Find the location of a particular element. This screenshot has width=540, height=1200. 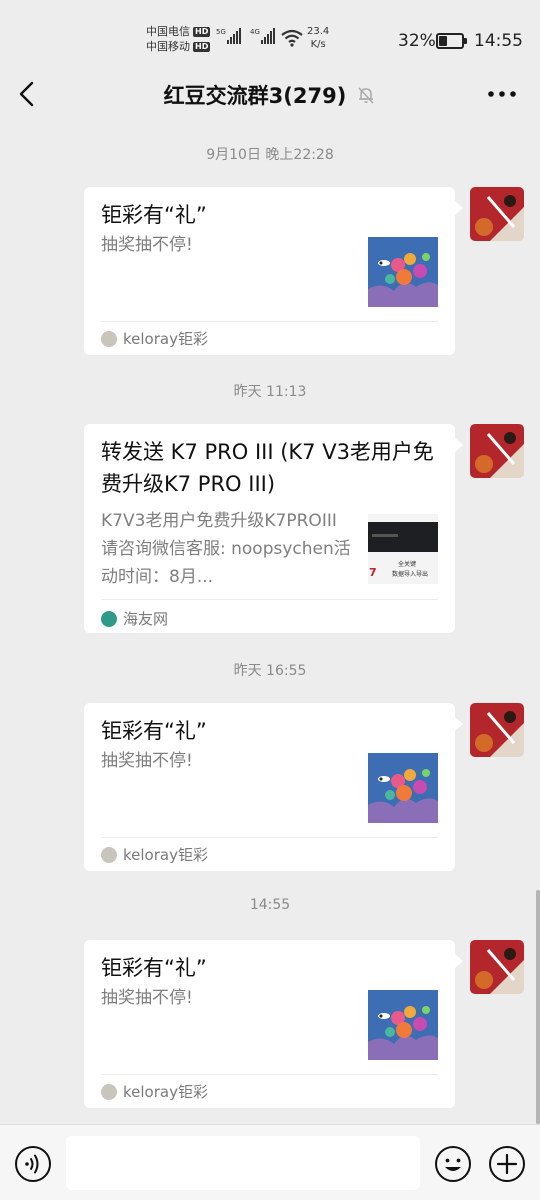

card-source: 海友网 is located at coordinates (134, 618).